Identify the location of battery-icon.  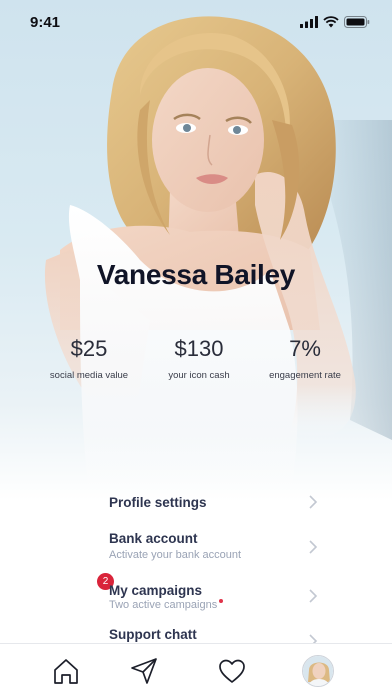
(357, 22).